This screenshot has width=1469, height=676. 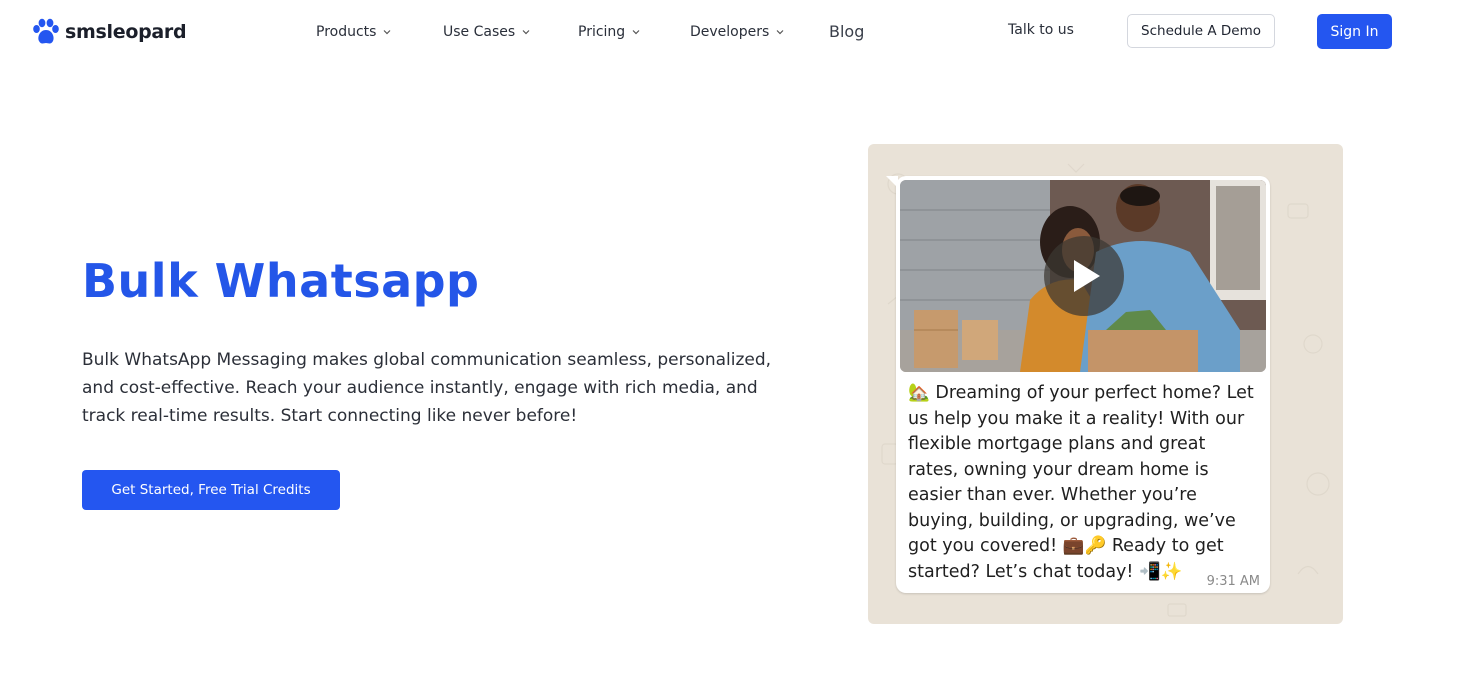 I want to click on nav-label: Blog, so click(x=847, y=31).